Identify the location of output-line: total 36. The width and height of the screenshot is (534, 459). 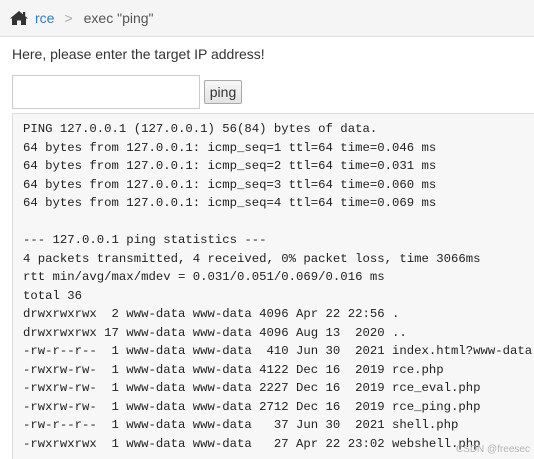
(53, 295).